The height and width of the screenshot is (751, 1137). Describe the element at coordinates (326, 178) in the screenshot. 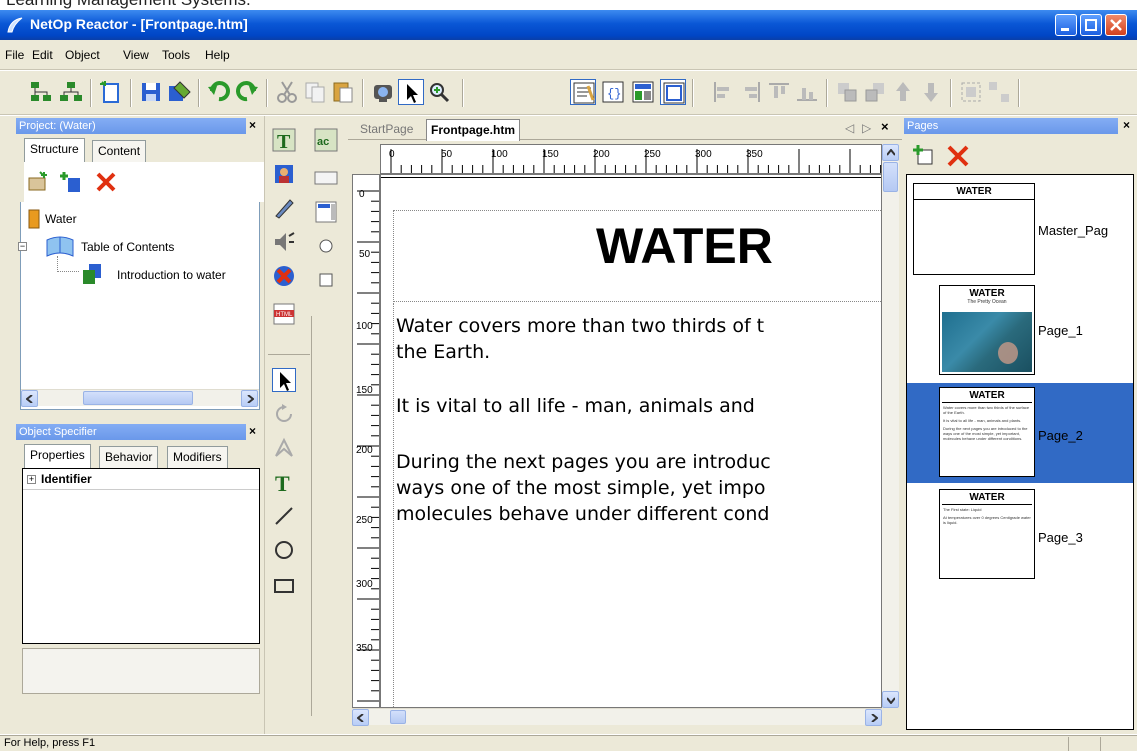

I see `edit-field-icon` at that location.